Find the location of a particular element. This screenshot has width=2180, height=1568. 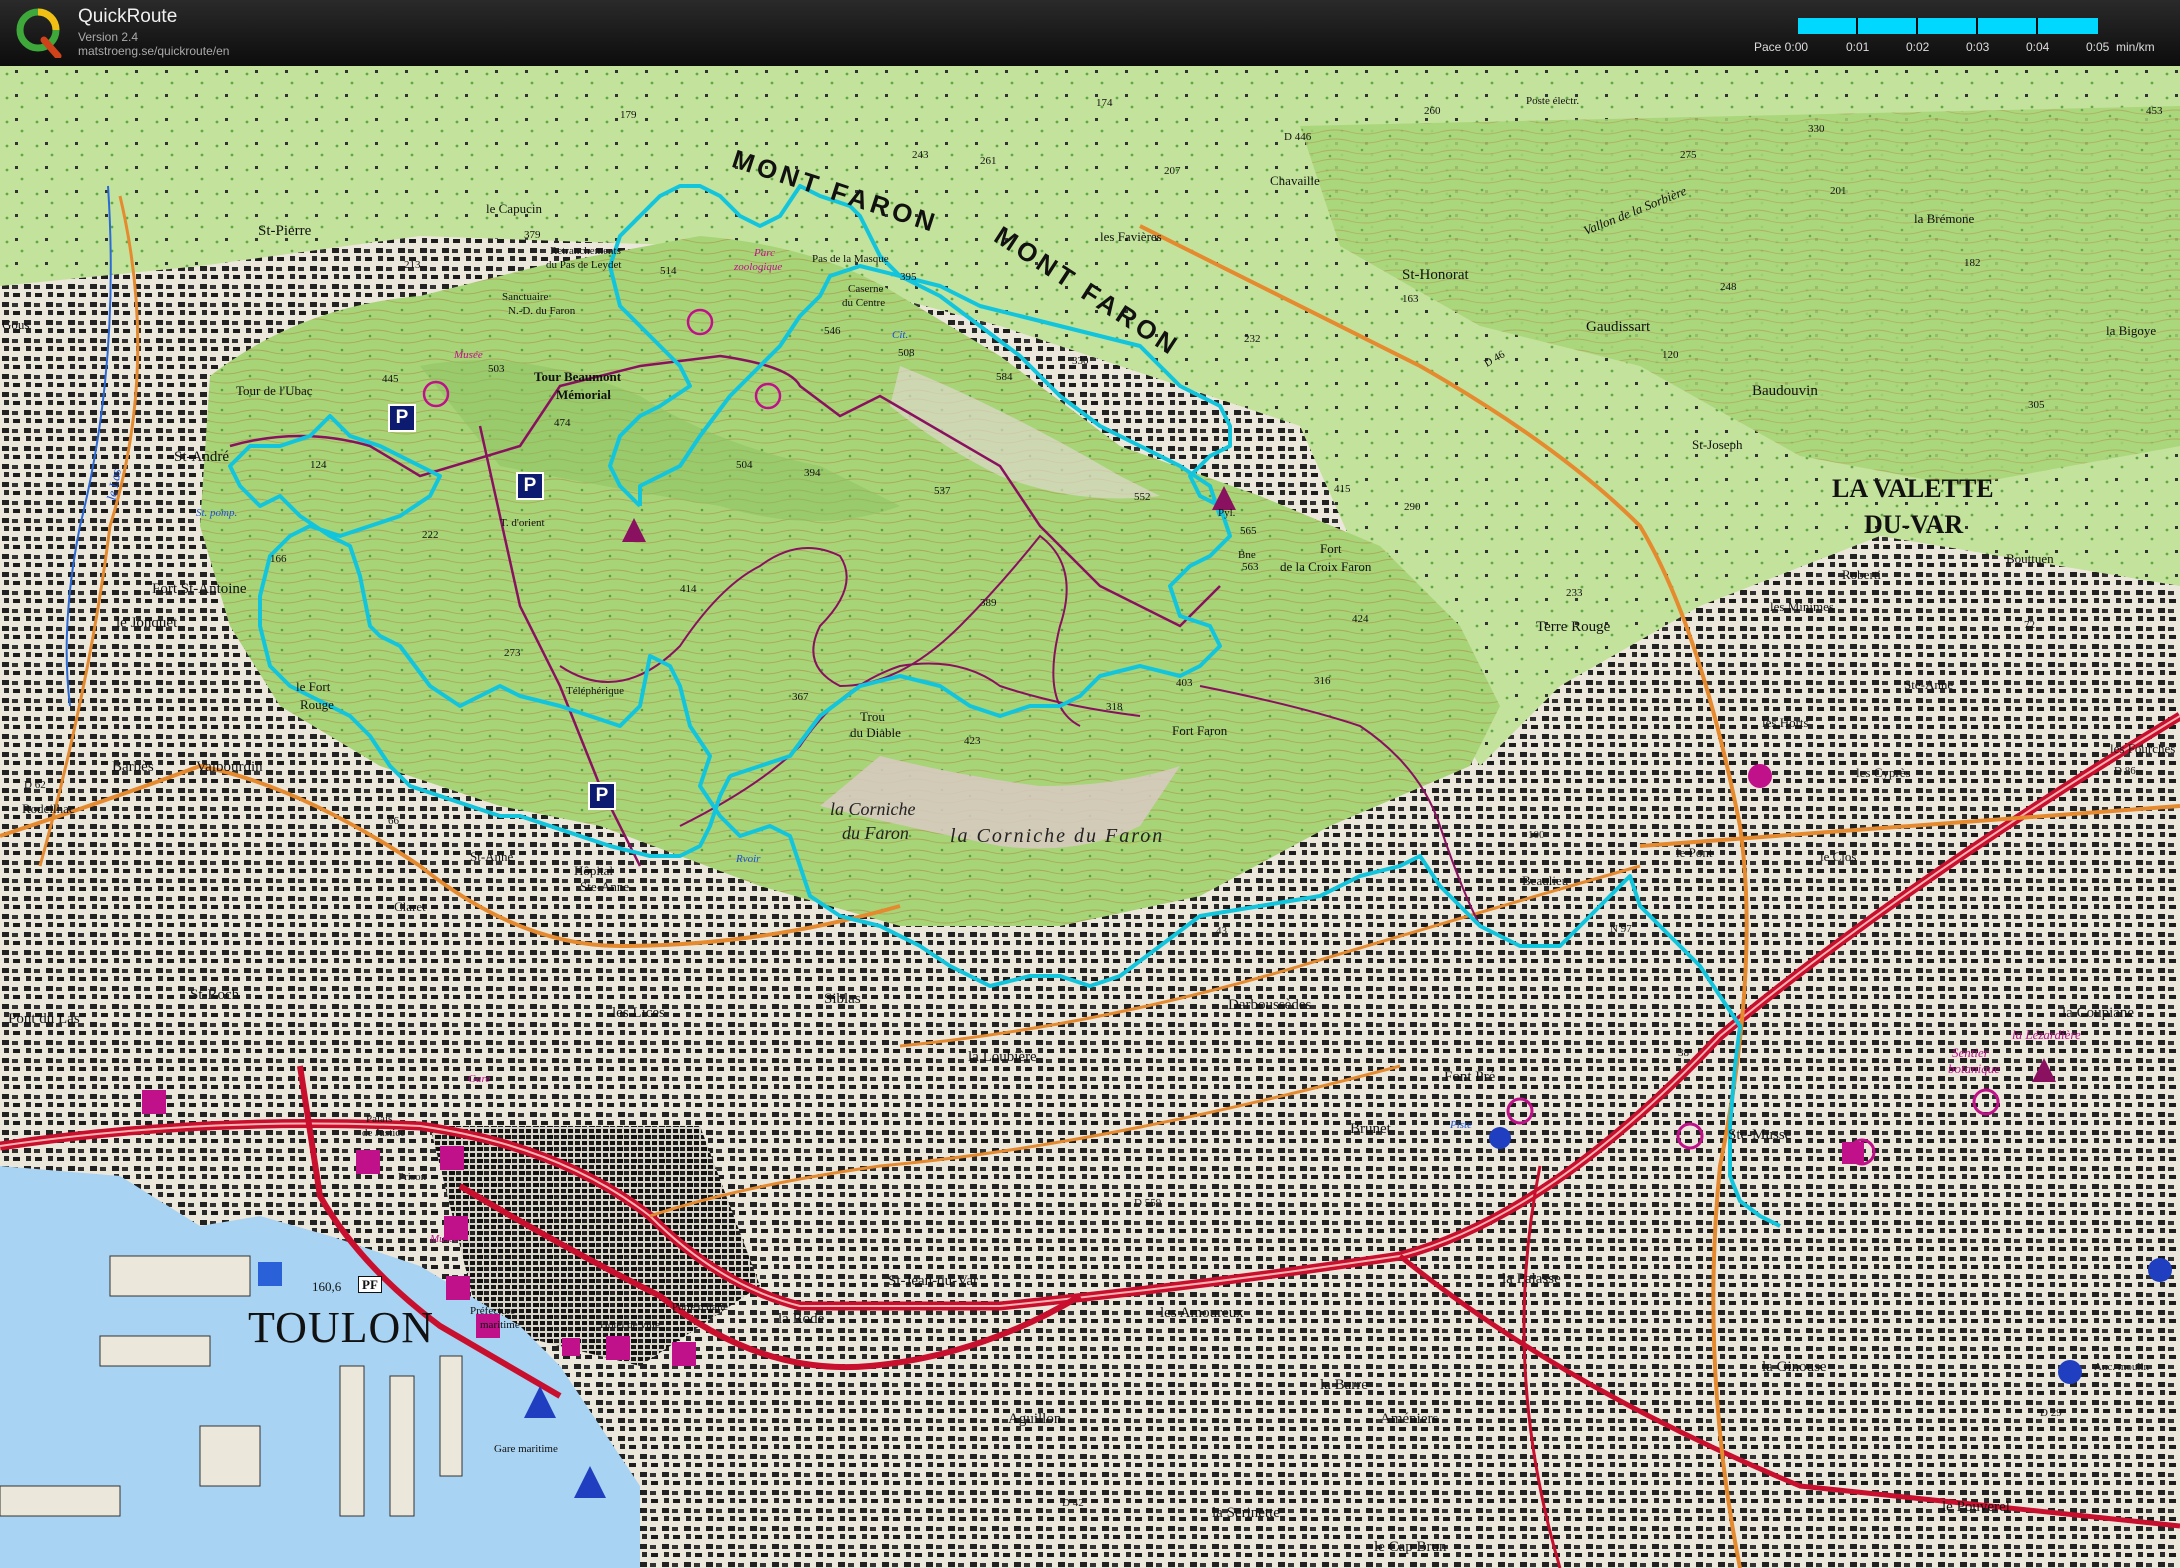

spot-height: 389 is located at coordinates (988, 603).